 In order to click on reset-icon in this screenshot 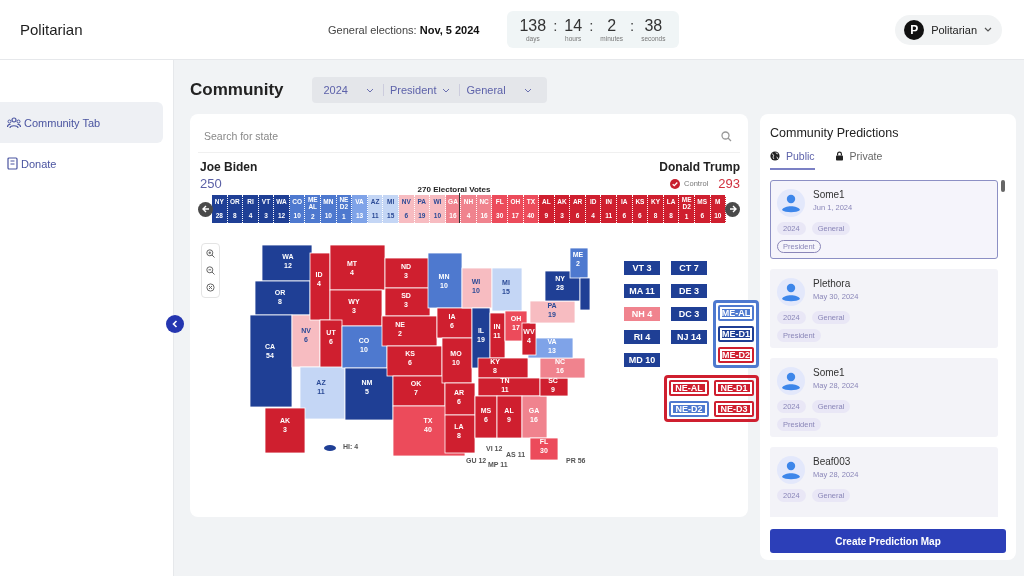, I will do `click(210, 287)`.